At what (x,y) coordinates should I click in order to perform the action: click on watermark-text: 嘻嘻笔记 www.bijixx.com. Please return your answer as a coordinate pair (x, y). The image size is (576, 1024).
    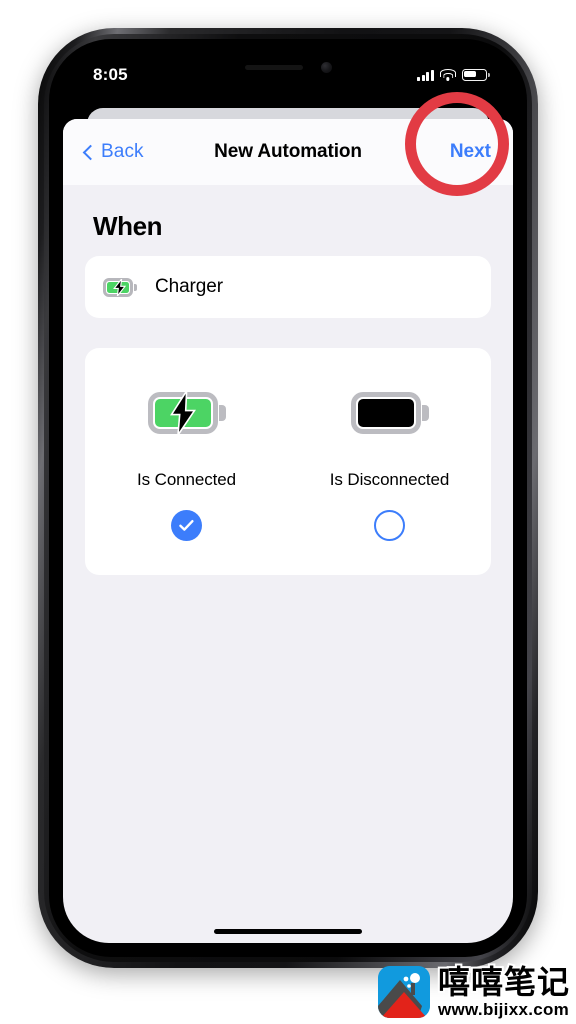
    Looking at the image, I should click on (503, 991).